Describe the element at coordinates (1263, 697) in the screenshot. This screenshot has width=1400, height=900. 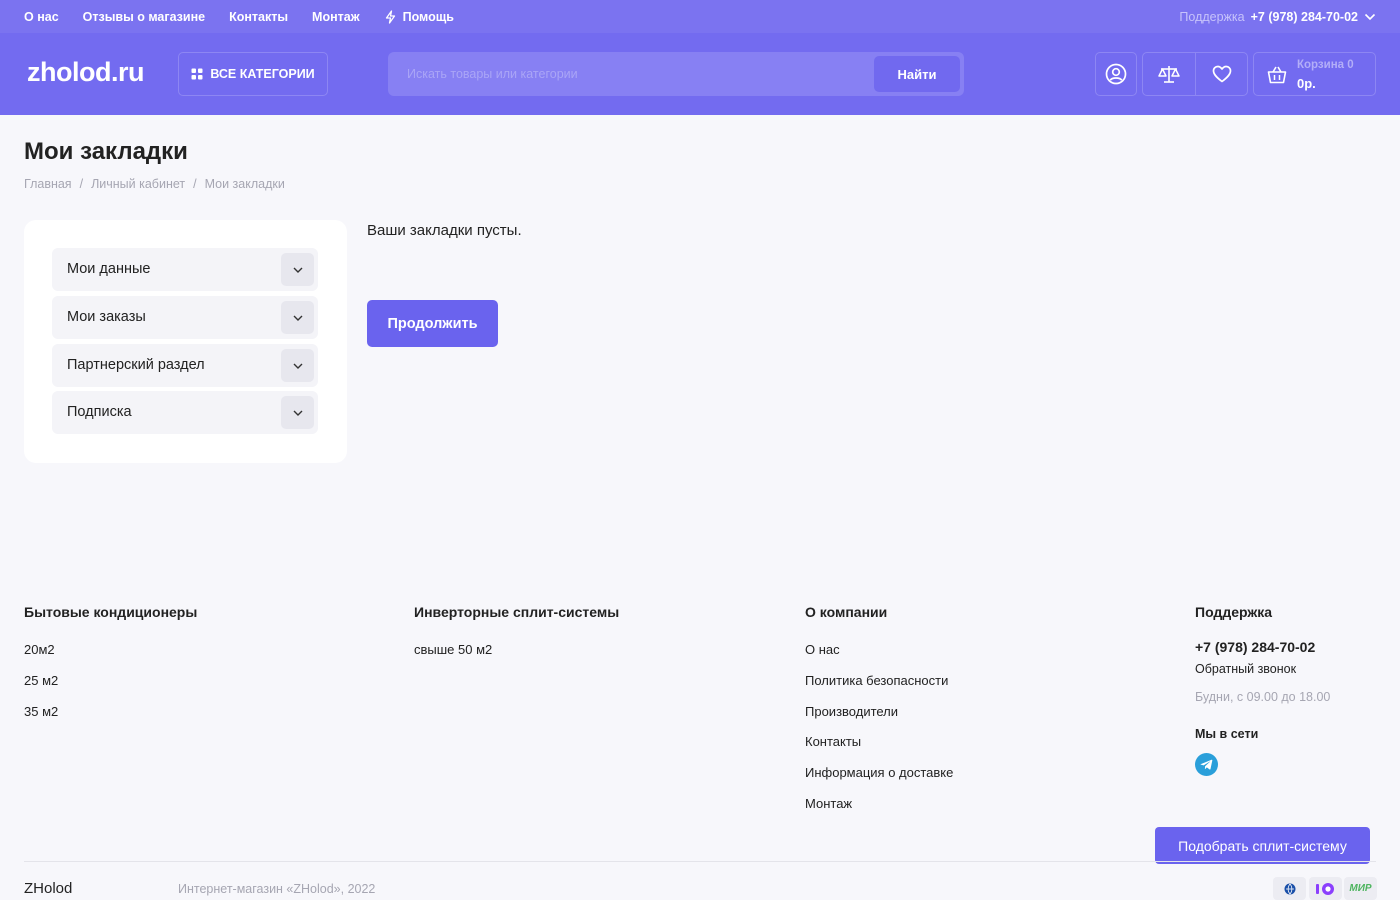
I see `working-hours: Будни, с 09.00 до 18.00` at that location.